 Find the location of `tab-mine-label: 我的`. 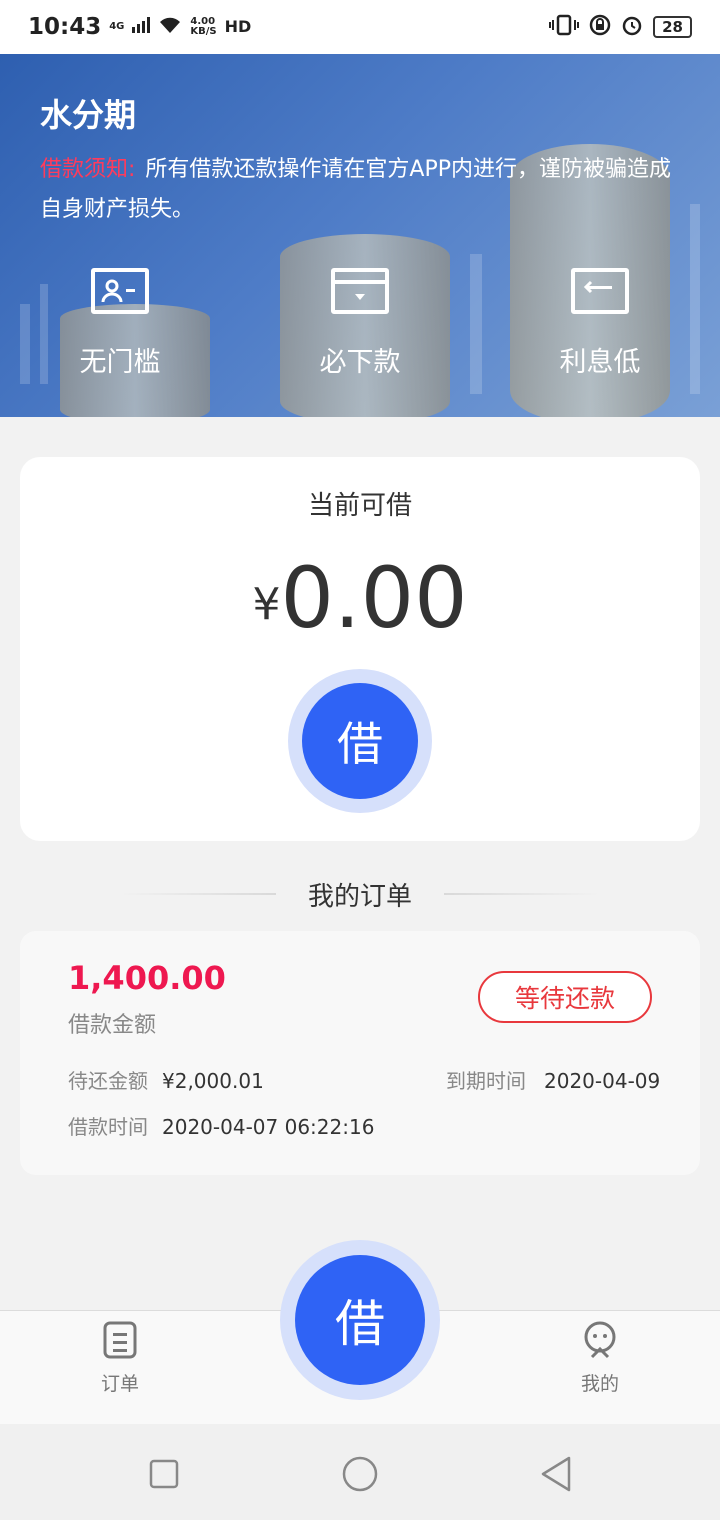

tab-mine-label: 我的 is located at coordinates (599, 1384).